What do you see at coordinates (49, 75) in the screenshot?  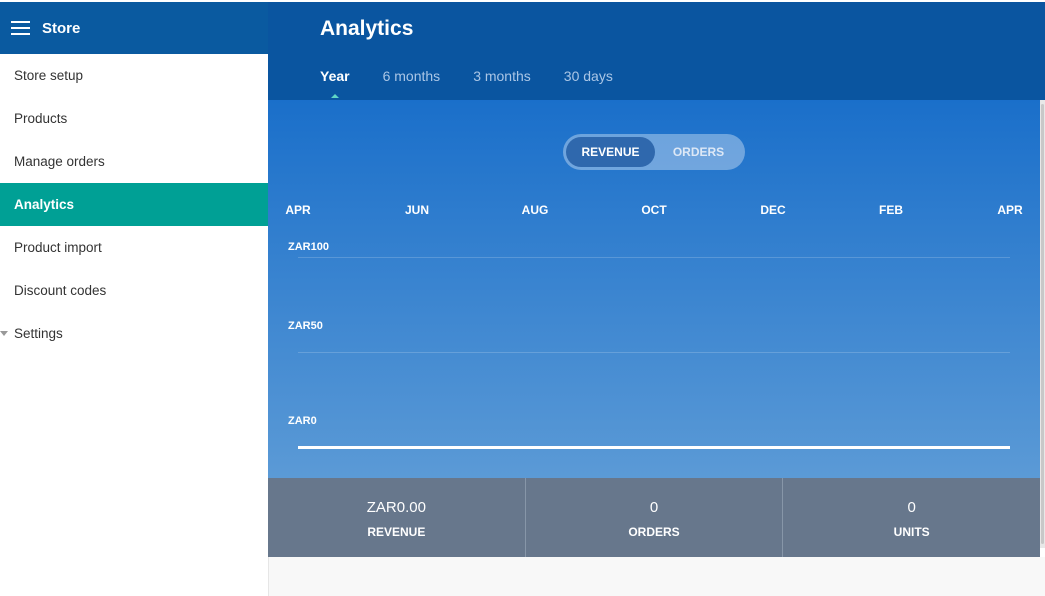 I see `sidebar-item-label: Store setup` at bounding box center [49, 75].